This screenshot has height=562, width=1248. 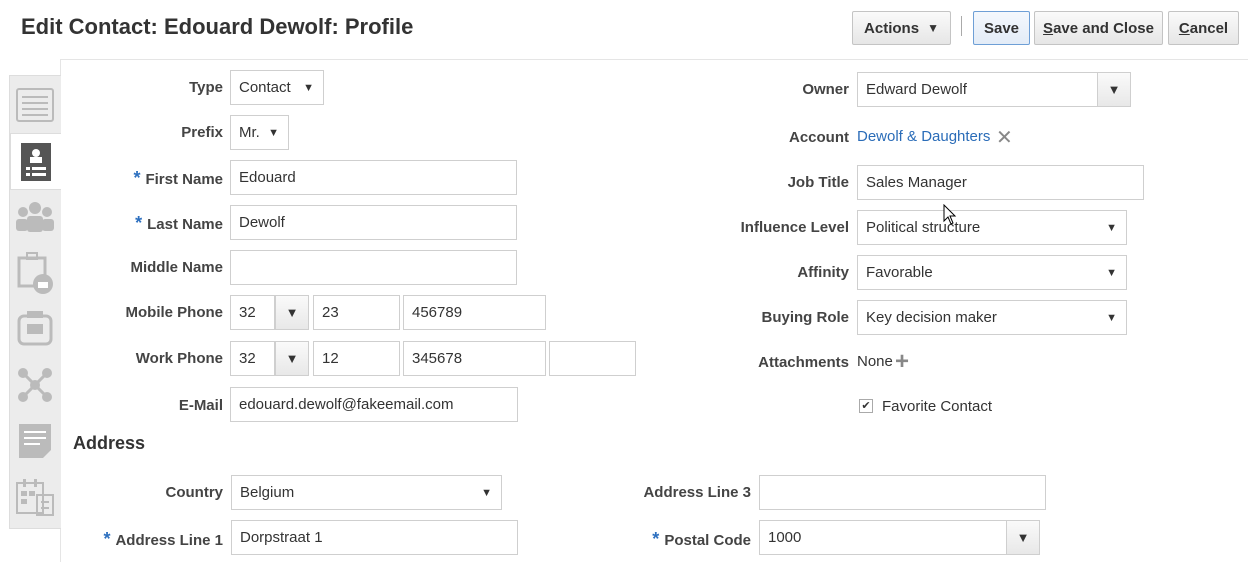 What do you see at coordinates (35, 496) in the screenshot?
I see `tab-calendar` at bounding box center [35, 496].